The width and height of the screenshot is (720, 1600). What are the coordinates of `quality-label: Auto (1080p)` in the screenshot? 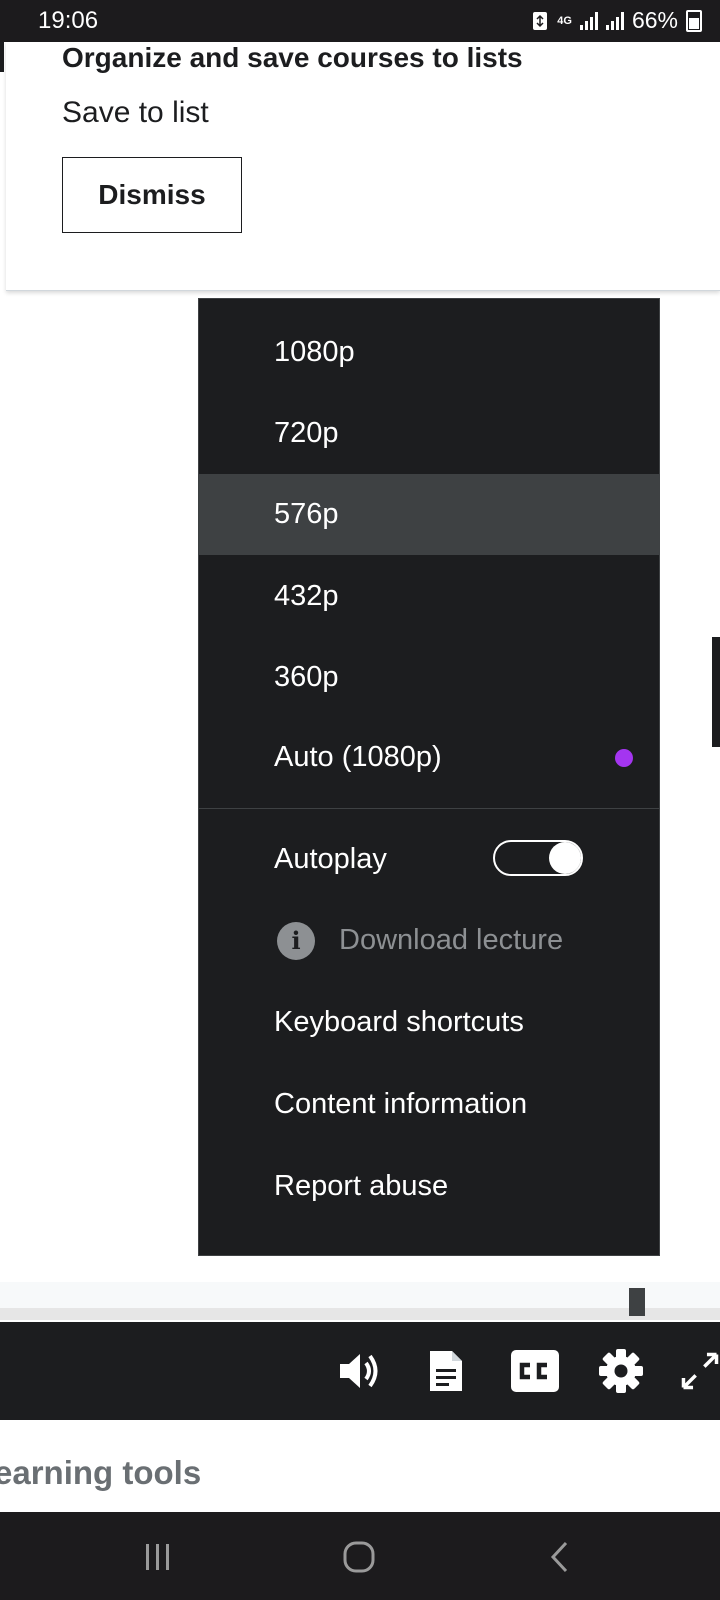 It's located at (358, 757).